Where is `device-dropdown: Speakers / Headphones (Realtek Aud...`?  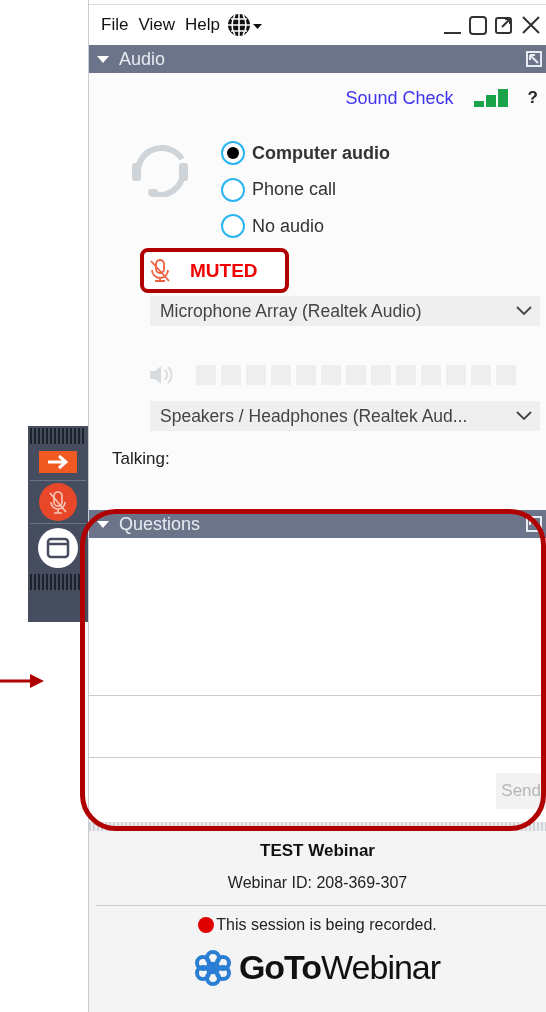 device-dropdown: Speakers / Headphones (Realtek Aud... is located at coordinates (345, 416).